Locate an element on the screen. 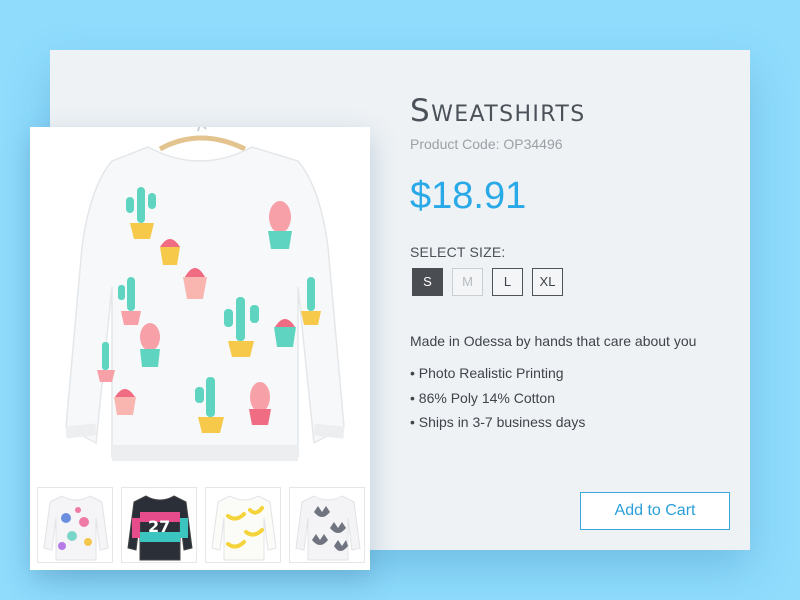 This screenshot has width=800, height=600. product-code: Product Code: OP34496 is located at coordinates (486, 144).